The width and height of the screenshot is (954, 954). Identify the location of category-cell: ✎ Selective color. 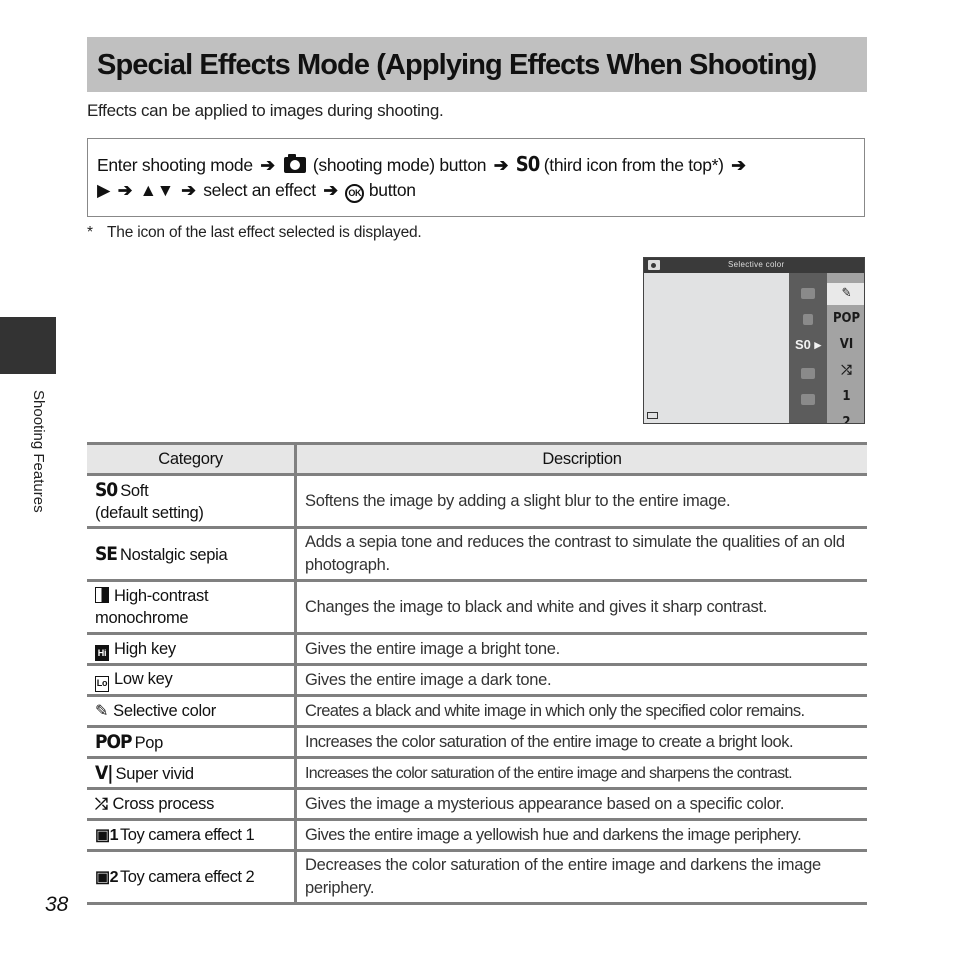
(192, 711).